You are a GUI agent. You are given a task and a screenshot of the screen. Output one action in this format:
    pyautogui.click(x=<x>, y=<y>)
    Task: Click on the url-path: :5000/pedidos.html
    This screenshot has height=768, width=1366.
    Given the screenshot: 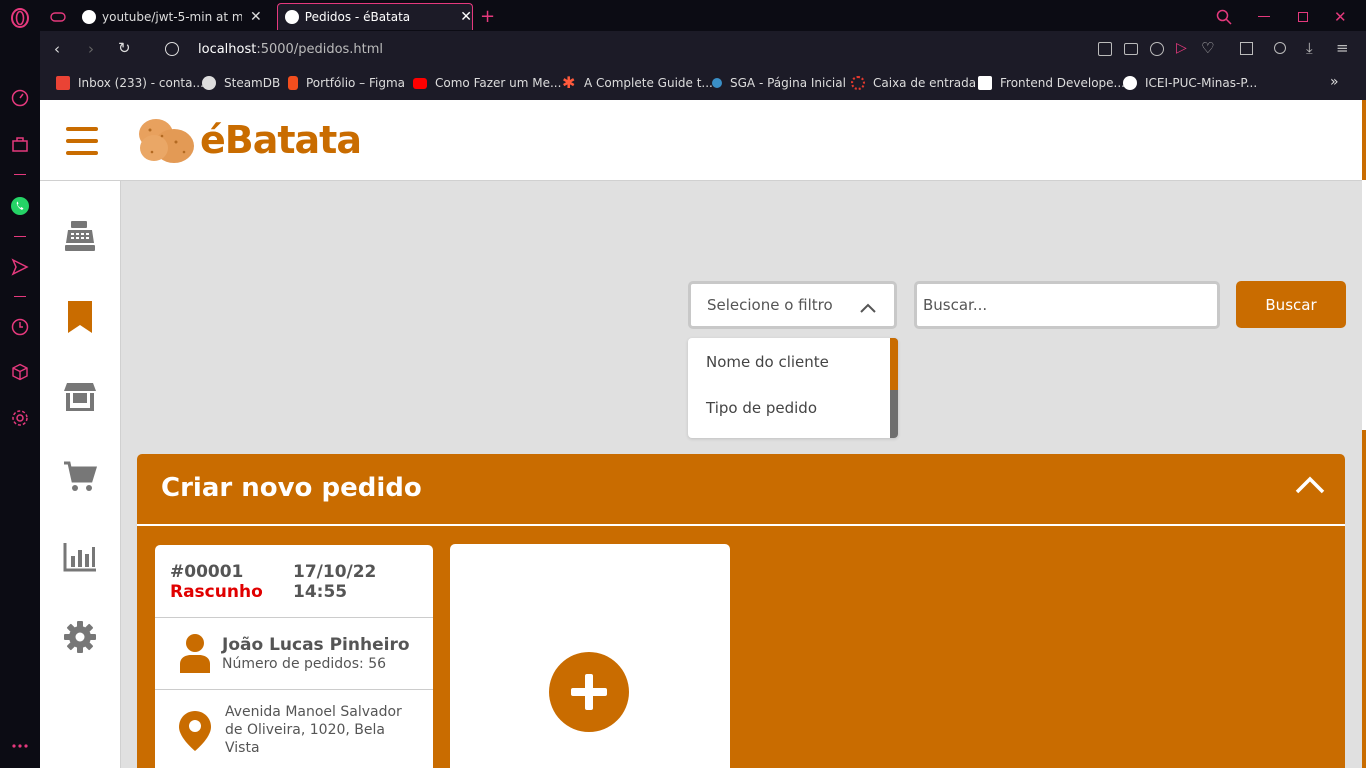 What is the action you would take?
    pyautogui.click(x=320, y=49)
    